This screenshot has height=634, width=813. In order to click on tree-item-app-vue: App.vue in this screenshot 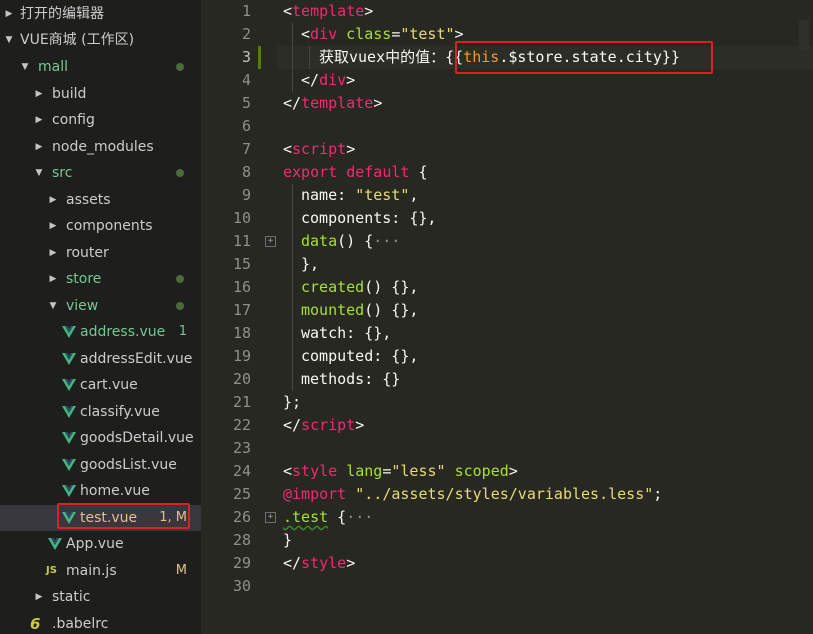, I will do `click(100, 544)`.